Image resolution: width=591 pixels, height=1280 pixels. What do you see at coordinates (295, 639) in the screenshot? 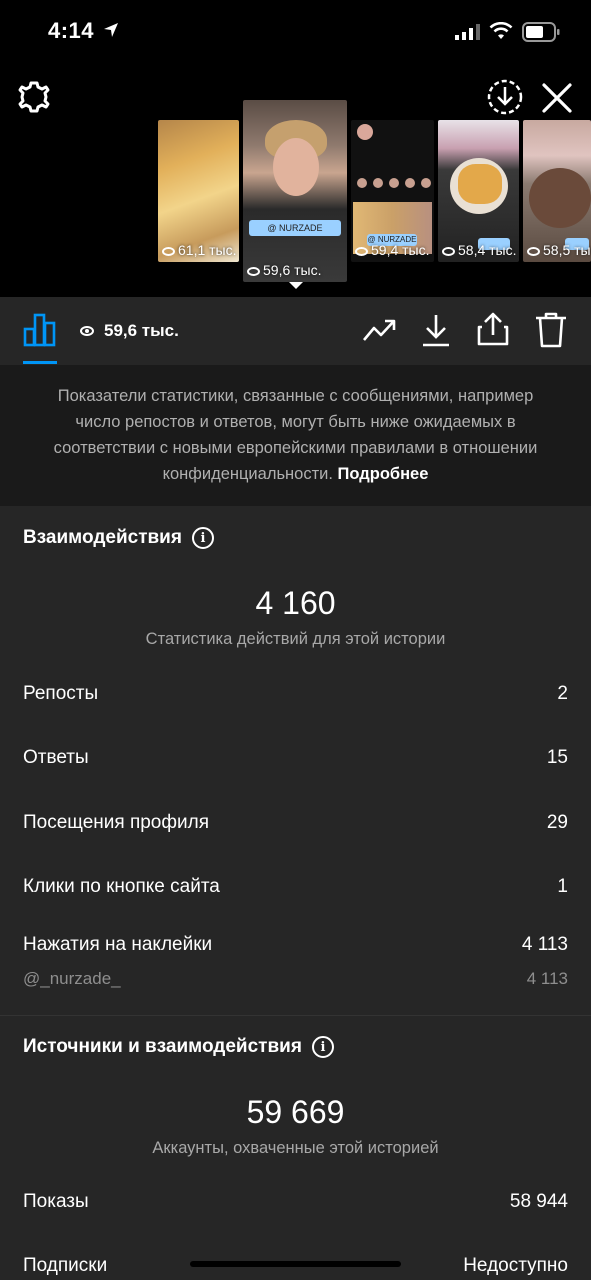
I see `interactions-subtitle: Статистика действий для этой истории` at bounding box center [295, 639].